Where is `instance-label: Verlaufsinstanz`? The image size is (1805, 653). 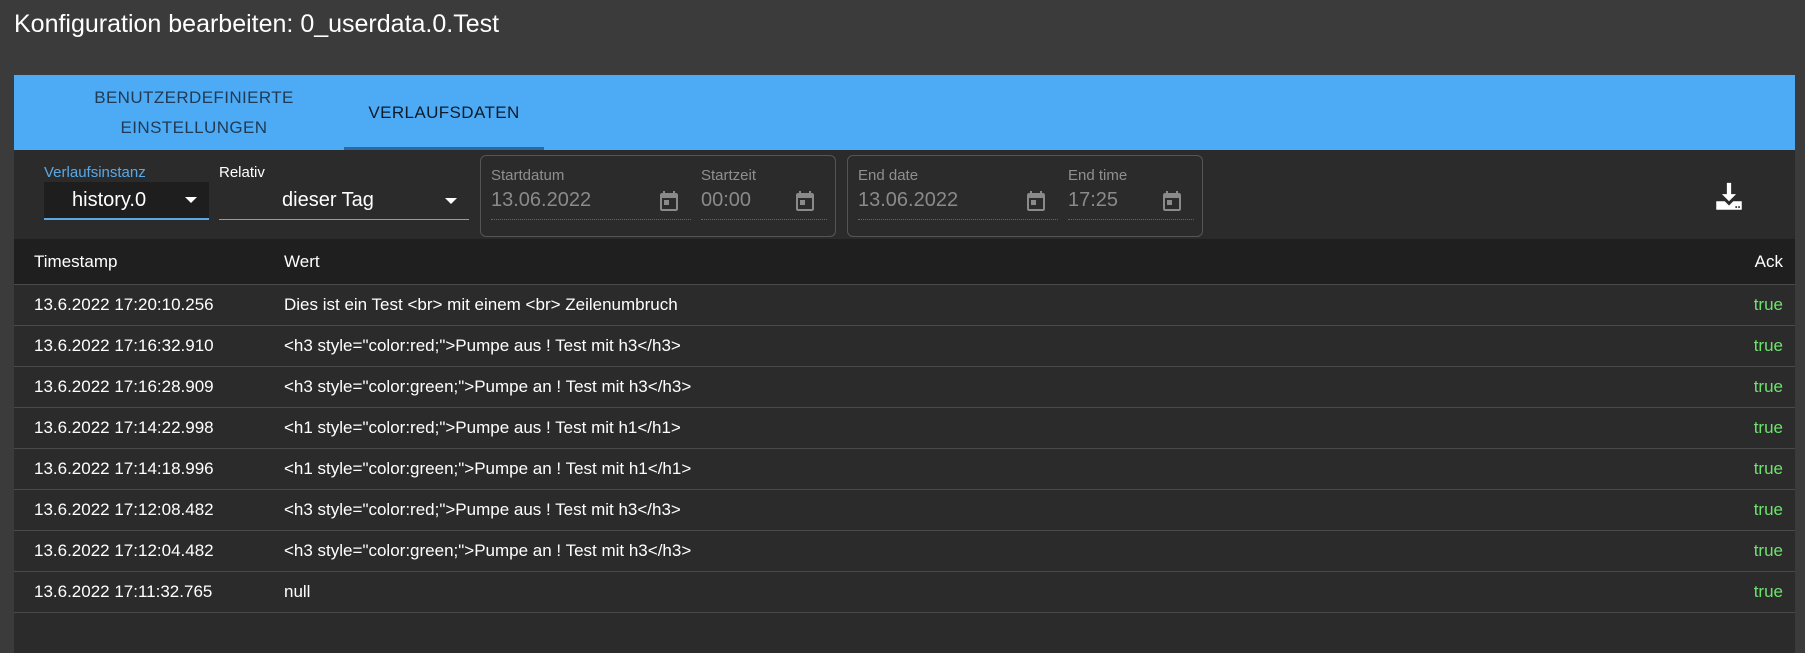
instance-label: Verlaufsinstanz is located at coordinates (95, 172).